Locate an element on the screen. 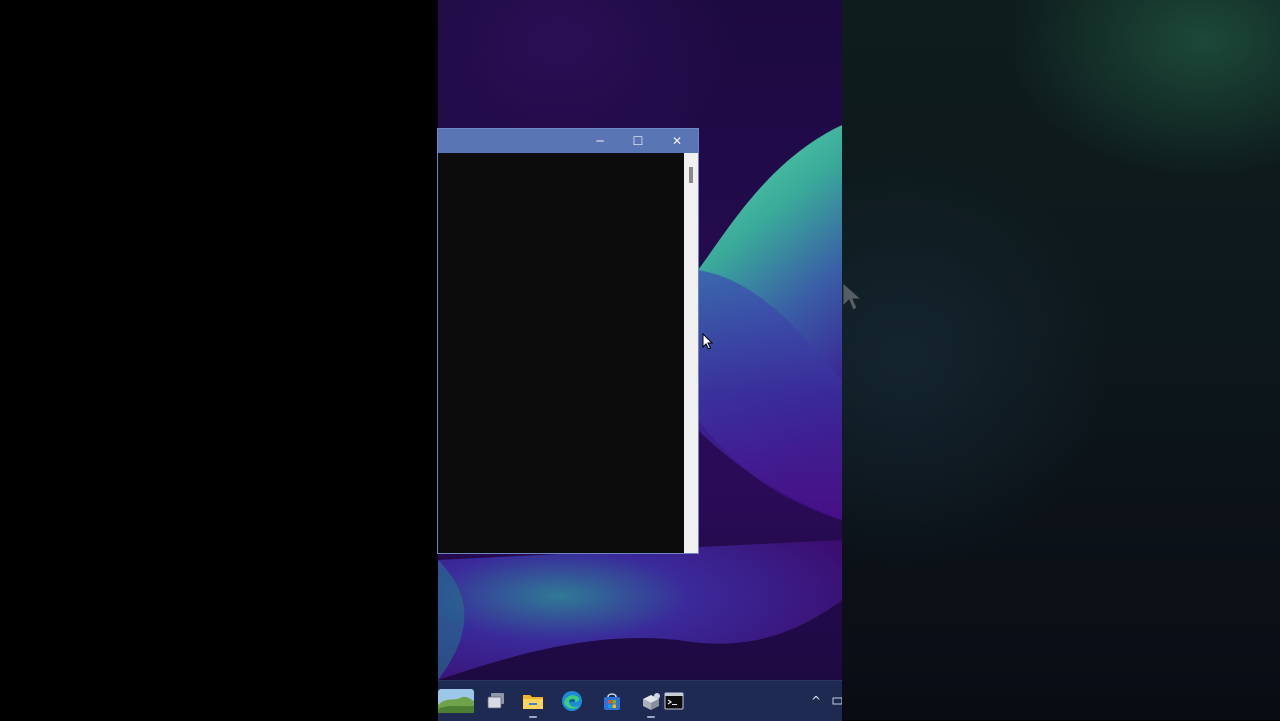  taskbar: ^ is located at coordinates (640, 700).